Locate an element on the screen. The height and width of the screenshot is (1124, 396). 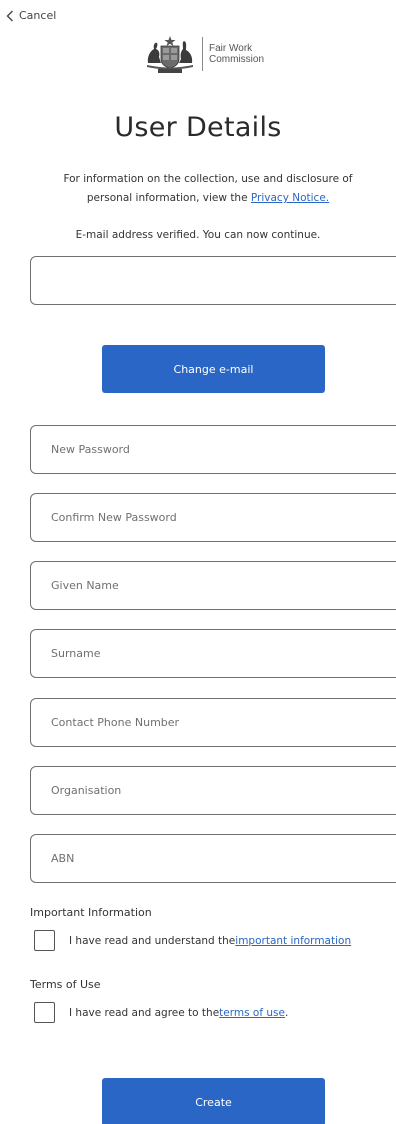
surname-placeholder: Surname is located at coordinates (76, 653).